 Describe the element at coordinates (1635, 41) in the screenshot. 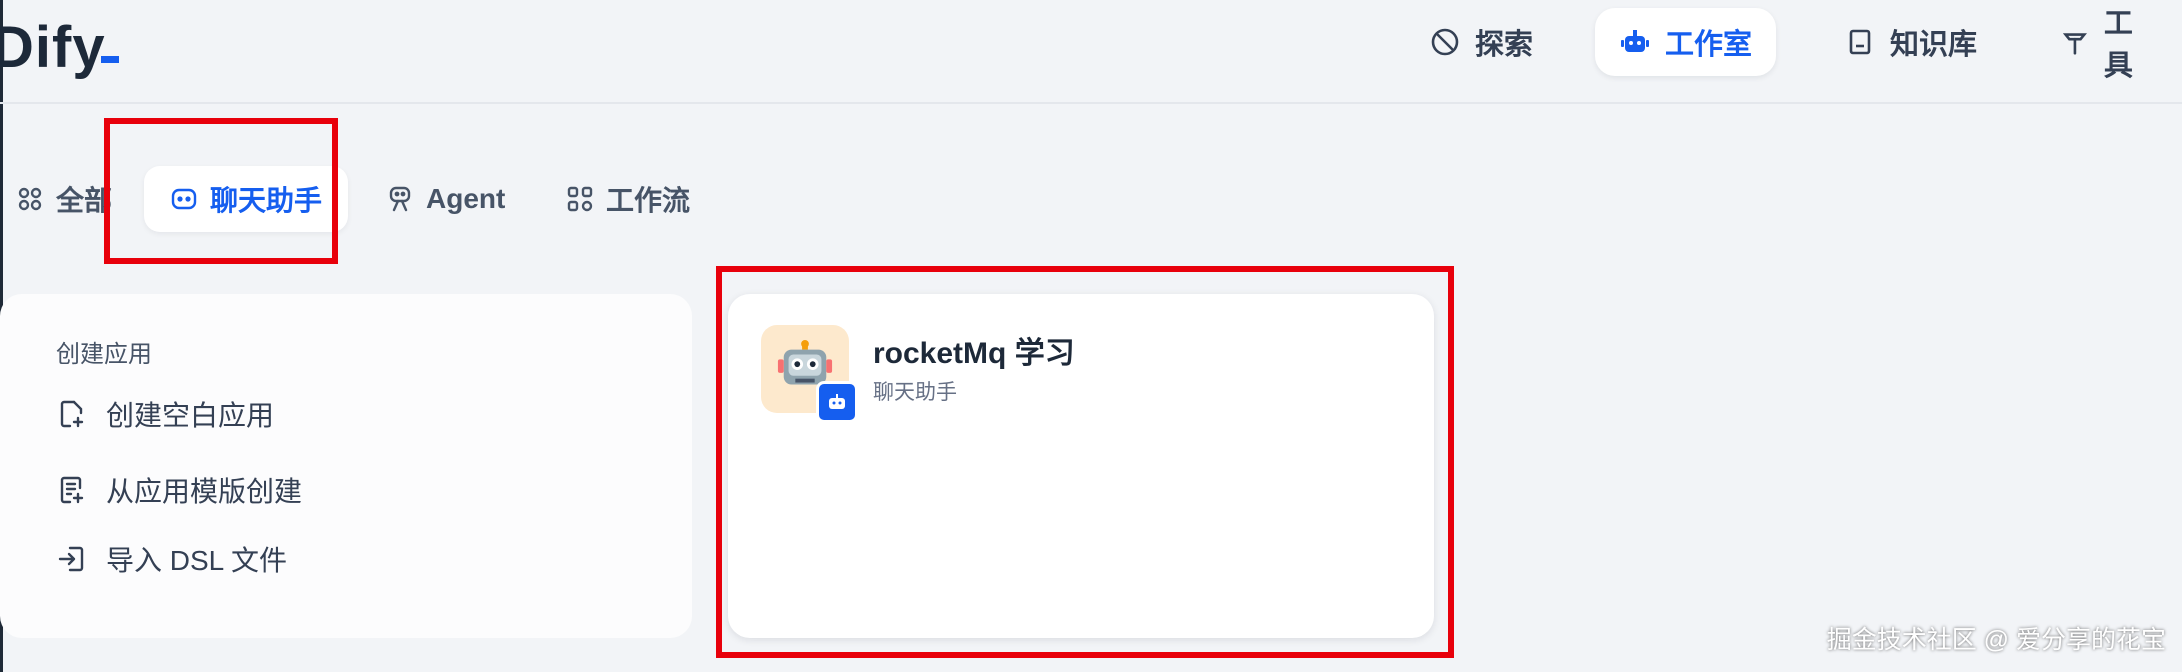

I see `robot-icon` at that location.